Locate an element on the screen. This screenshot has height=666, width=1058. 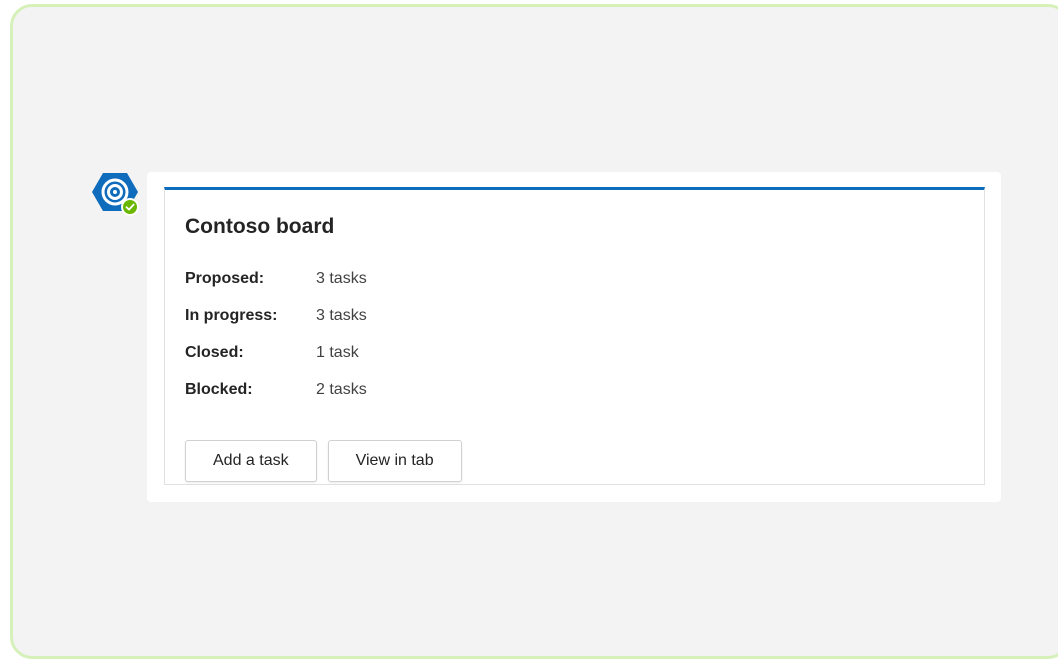
fact-row-blocked: Blocked: 2 tasks is located at coordinates (276, 399).